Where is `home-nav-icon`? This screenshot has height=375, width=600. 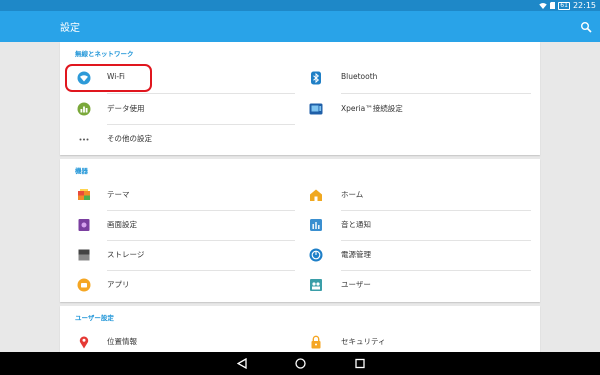
home-nav-icon is located at coordinates (300, 363).